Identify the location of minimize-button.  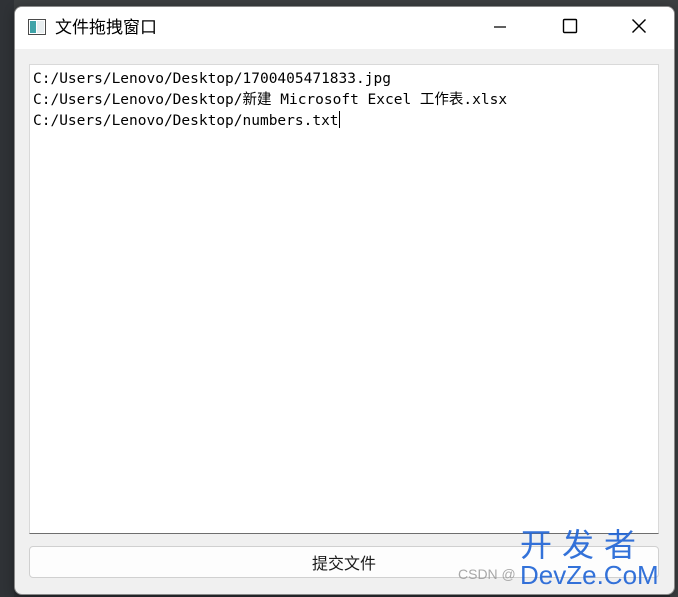
(500, 28).